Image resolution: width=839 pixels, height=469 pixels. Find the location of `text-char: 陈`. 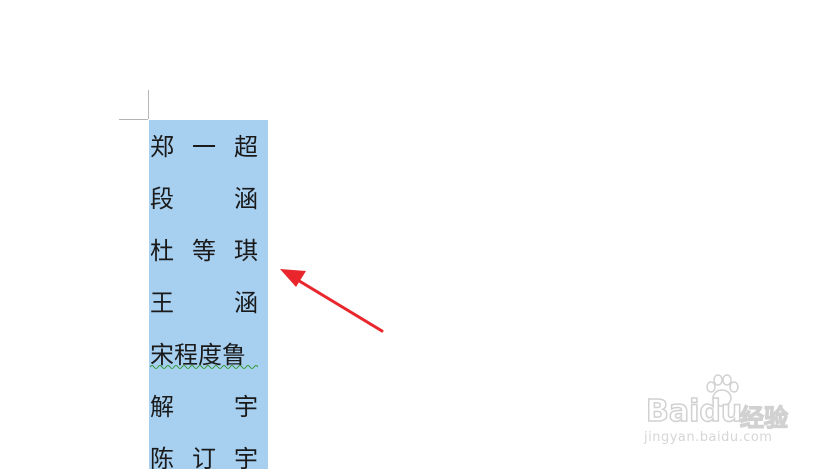

text-char: 陈 is located at coordinates (162, 457).